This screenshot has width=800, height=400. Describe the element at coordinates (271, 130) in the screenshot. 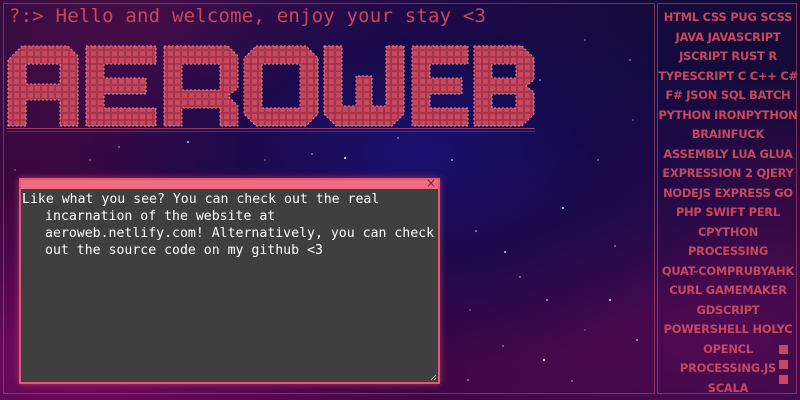

I see `logo-underline-divider` at that location.